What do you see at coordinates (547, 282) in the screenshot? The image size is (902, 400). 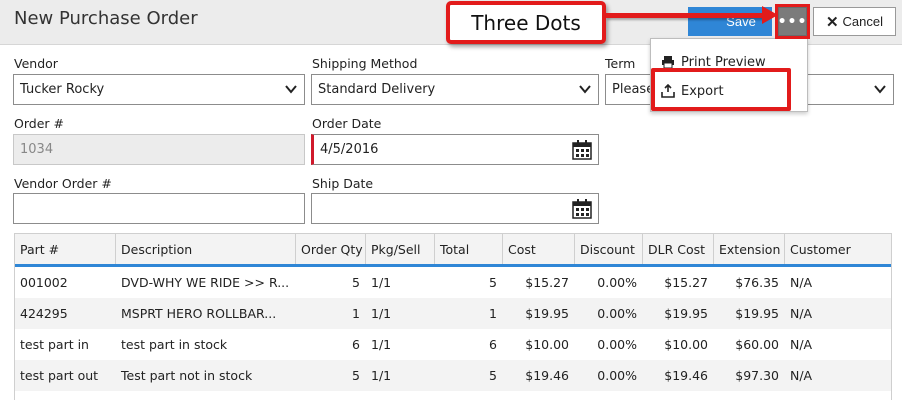 I see `cell-cost: $15.27` at bounding box center [547, 282].